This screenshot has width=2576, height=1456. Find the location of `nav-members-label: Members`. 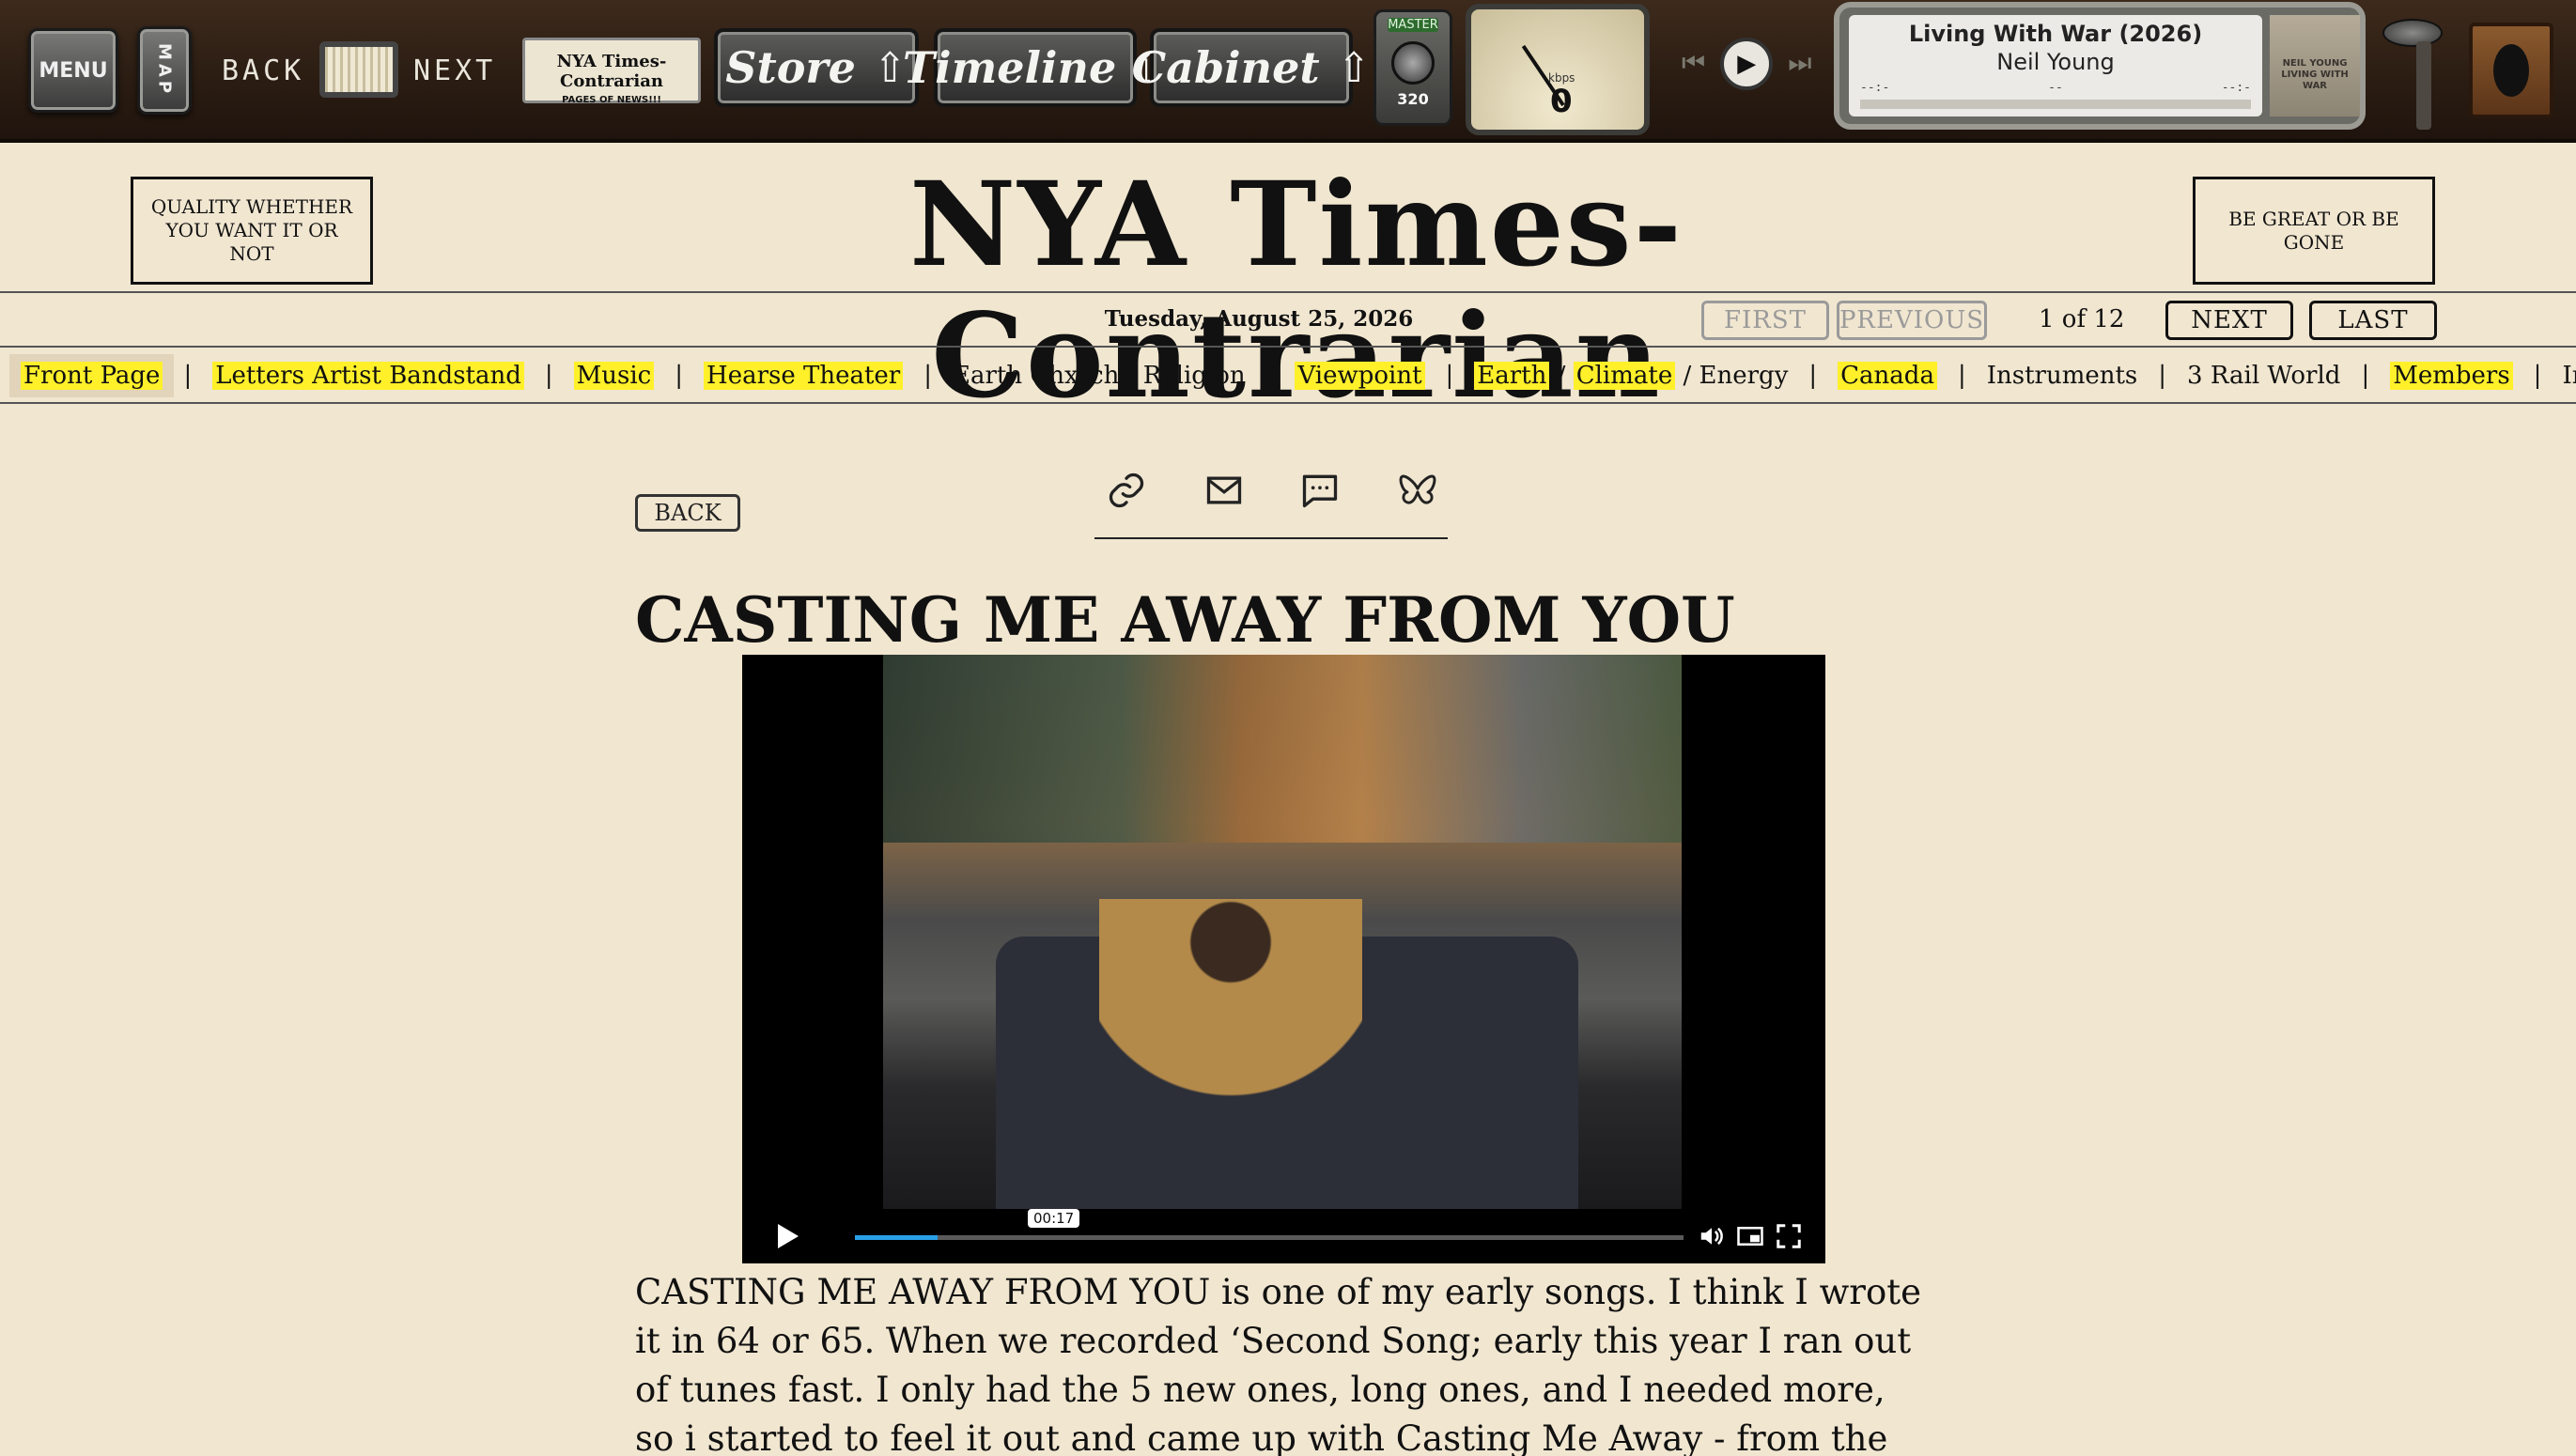

nav-members-label: Members is located at coordinates (2452, 376).